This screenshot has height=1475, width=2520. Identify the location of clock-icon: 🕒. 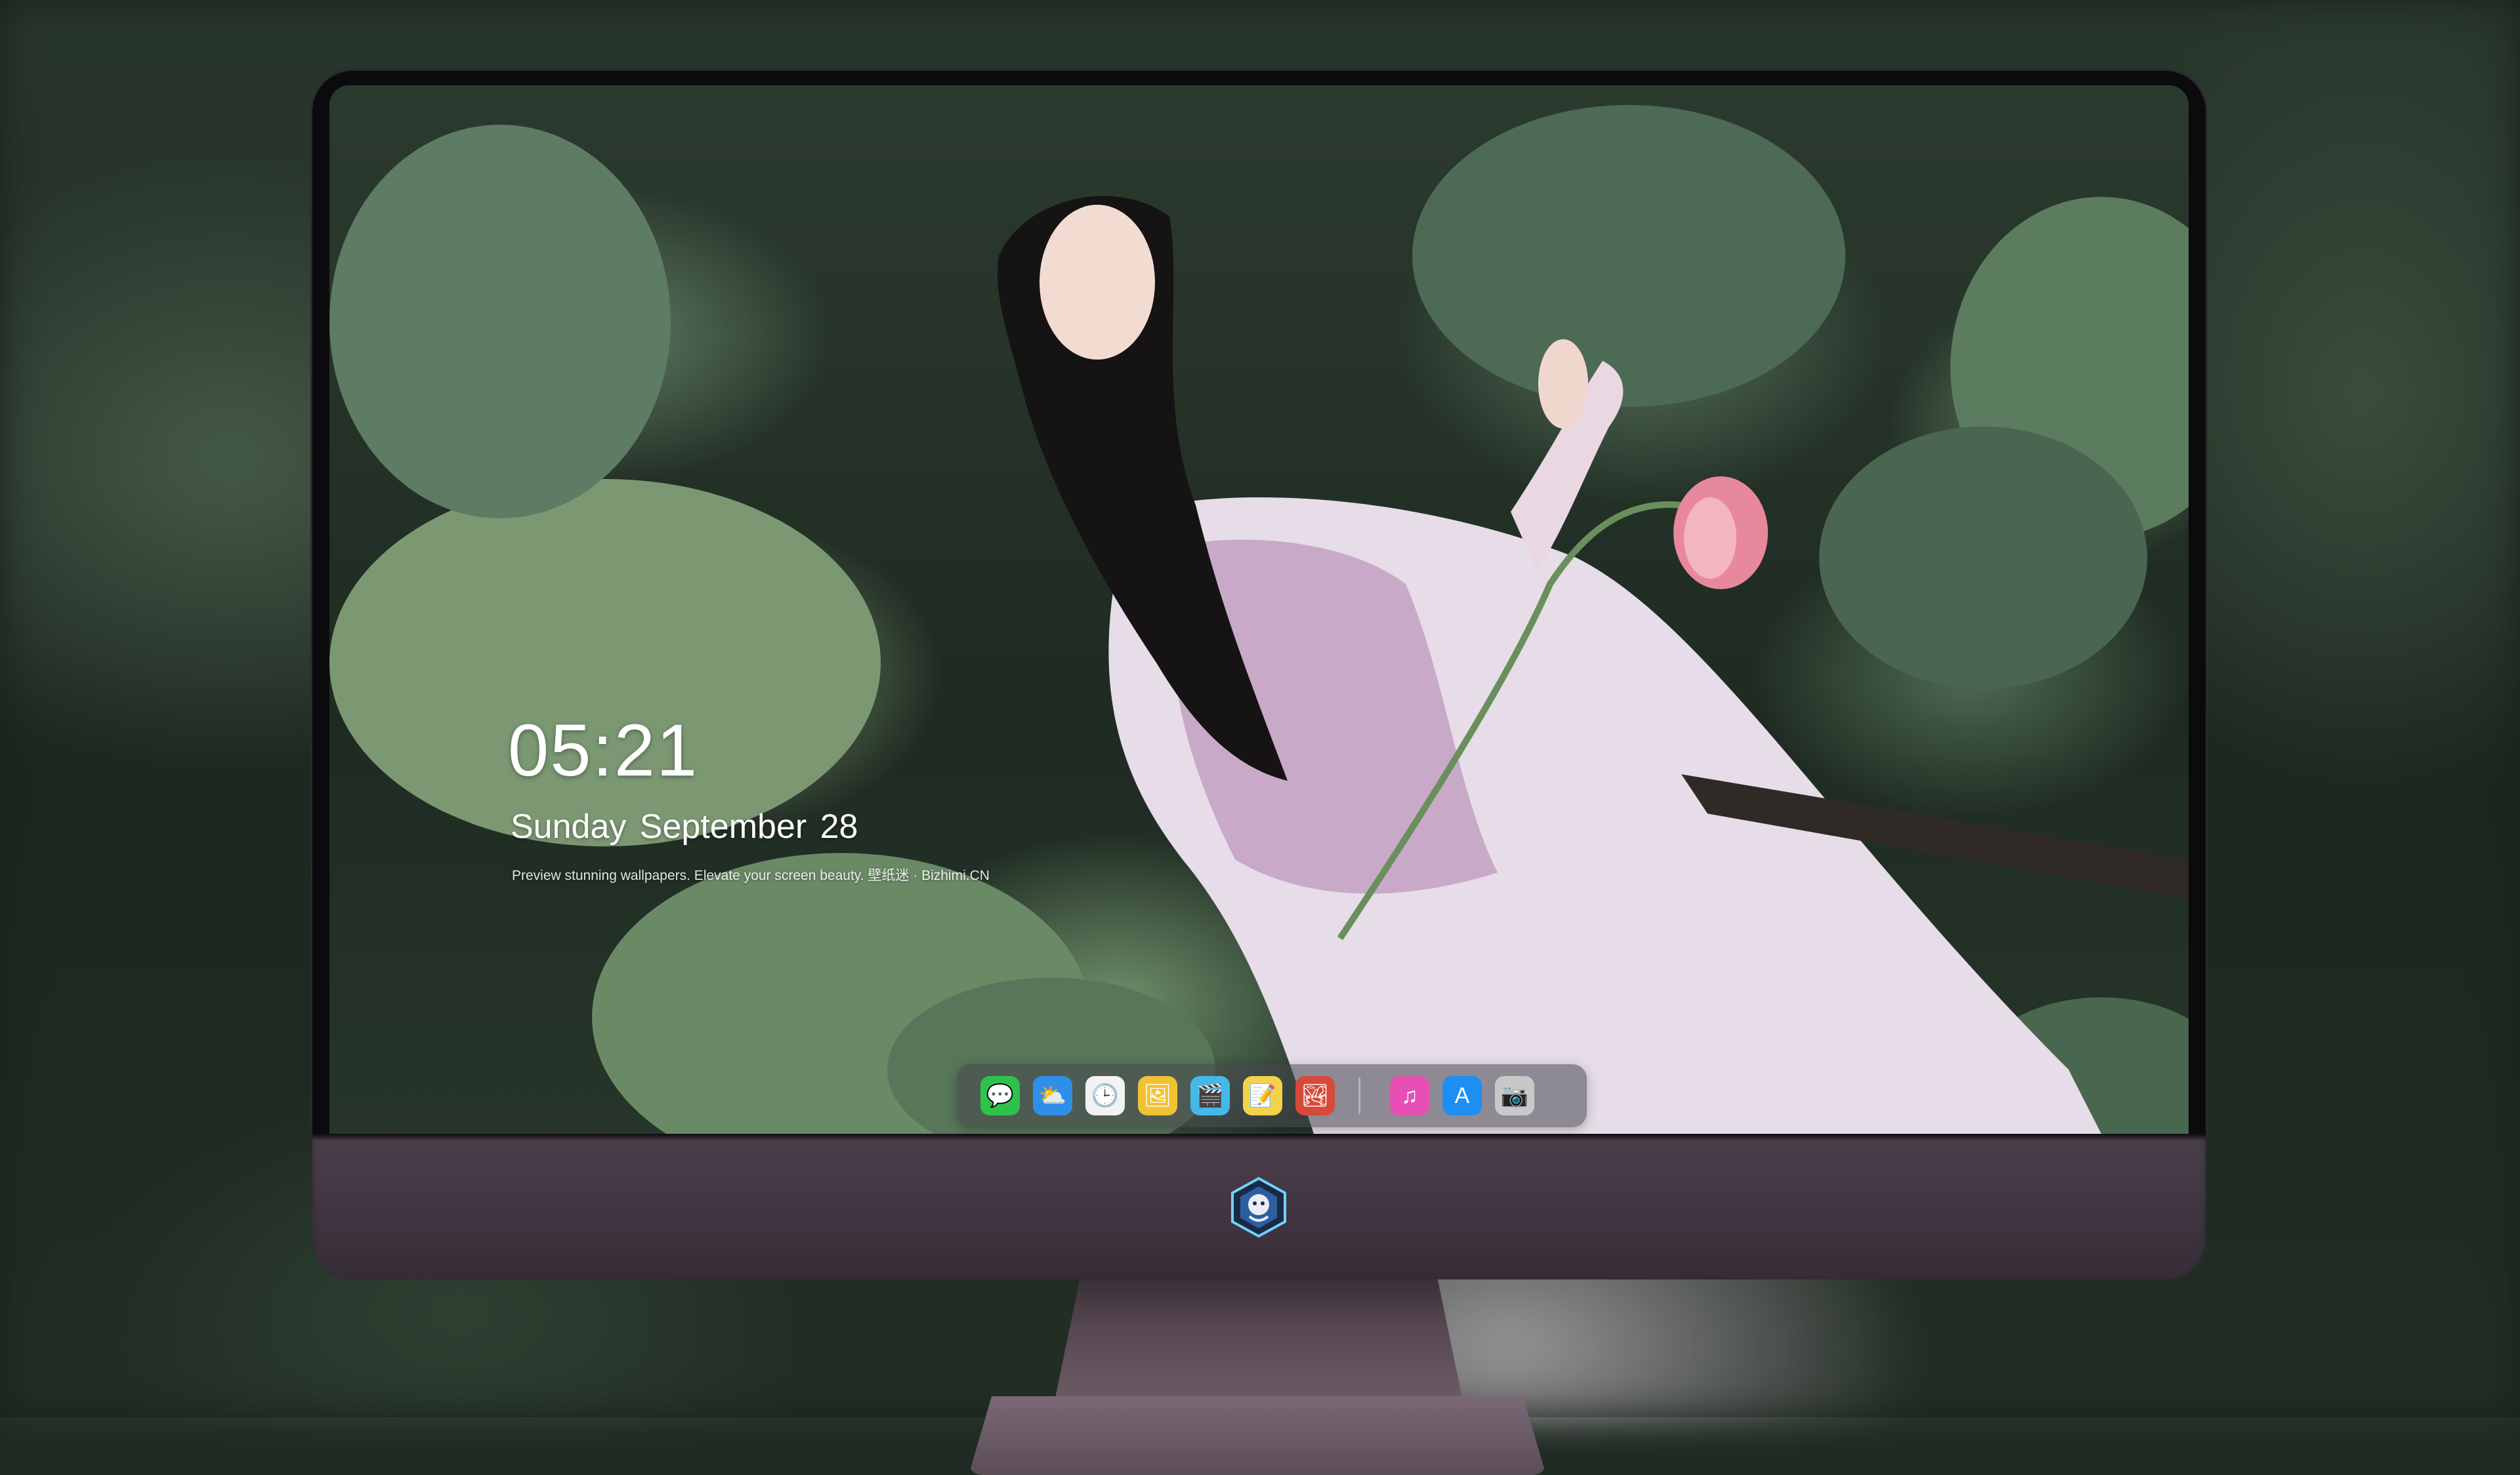
(1105, 1095).